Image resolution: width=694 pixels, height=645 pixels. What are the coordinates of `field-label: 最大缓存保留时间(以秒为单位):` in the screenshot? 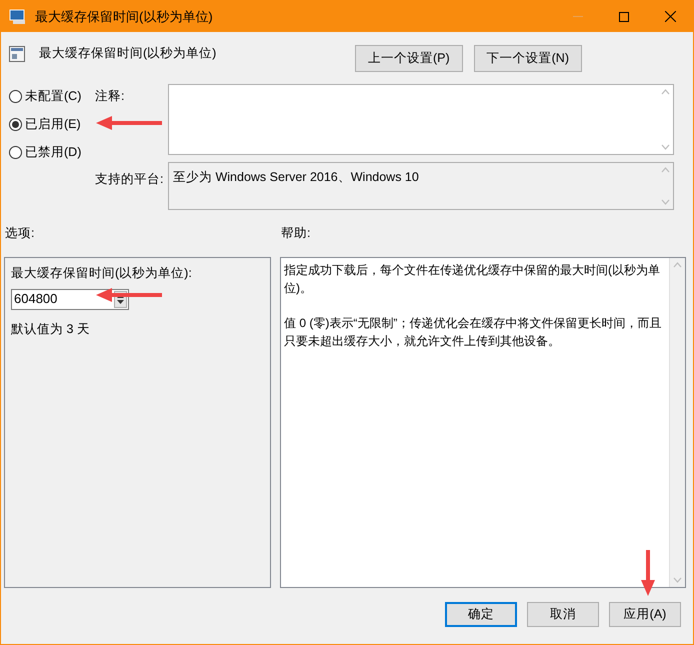 It's located at (102, 273).